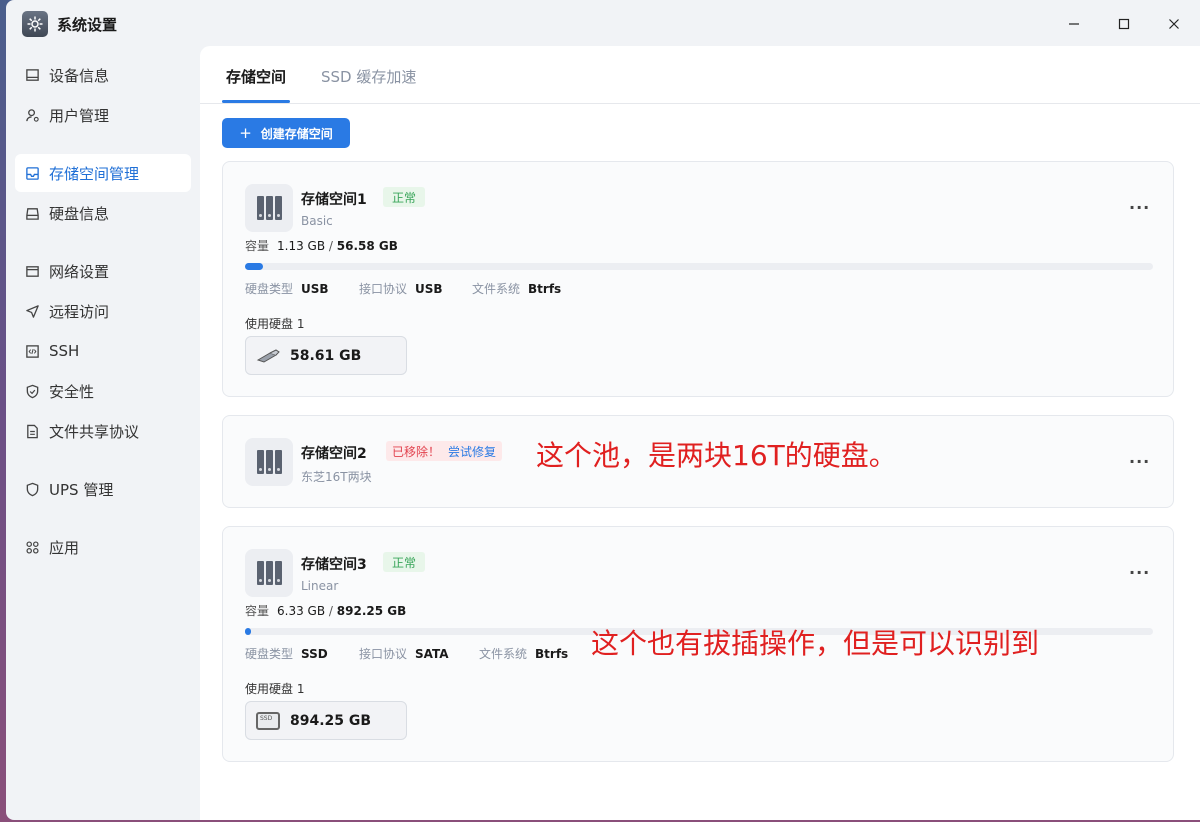 The image size is (1200, 822). I want to click on tab-bar: 存储空间 SSD 缓存加速, so click(700, 75).